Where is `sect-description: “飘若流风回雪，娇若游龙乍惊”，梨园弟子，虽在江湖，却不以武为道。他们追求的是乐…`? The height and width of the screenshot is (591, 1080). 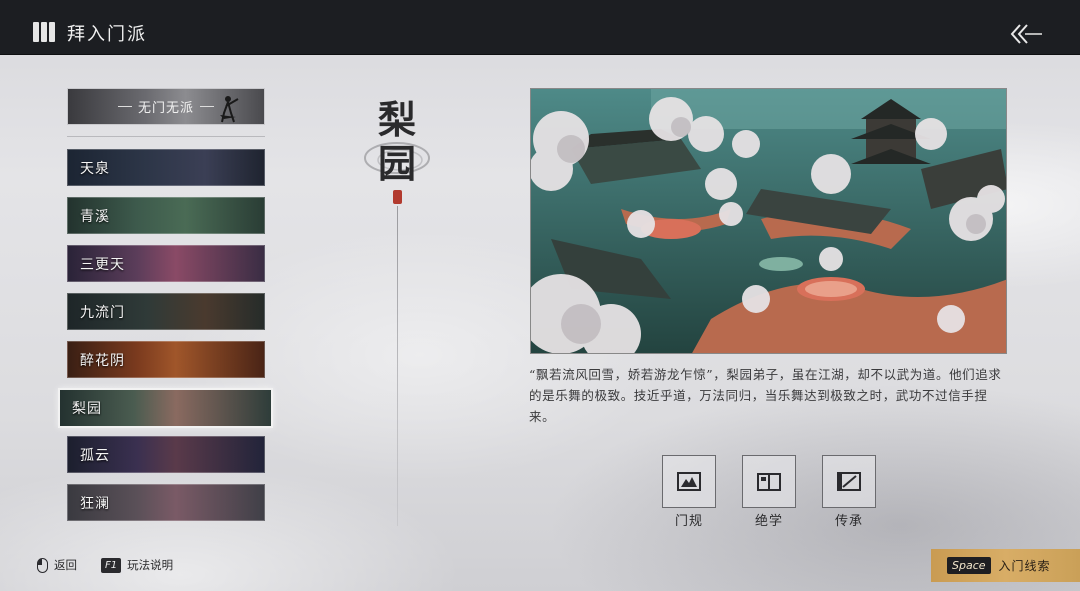 sect-description: “飘若流风回雪，娇若游龙乍惊”，梨园弟子，虽在江湖，却不以武为道。他们追求的是乐… is located at coordinates (765, 395).